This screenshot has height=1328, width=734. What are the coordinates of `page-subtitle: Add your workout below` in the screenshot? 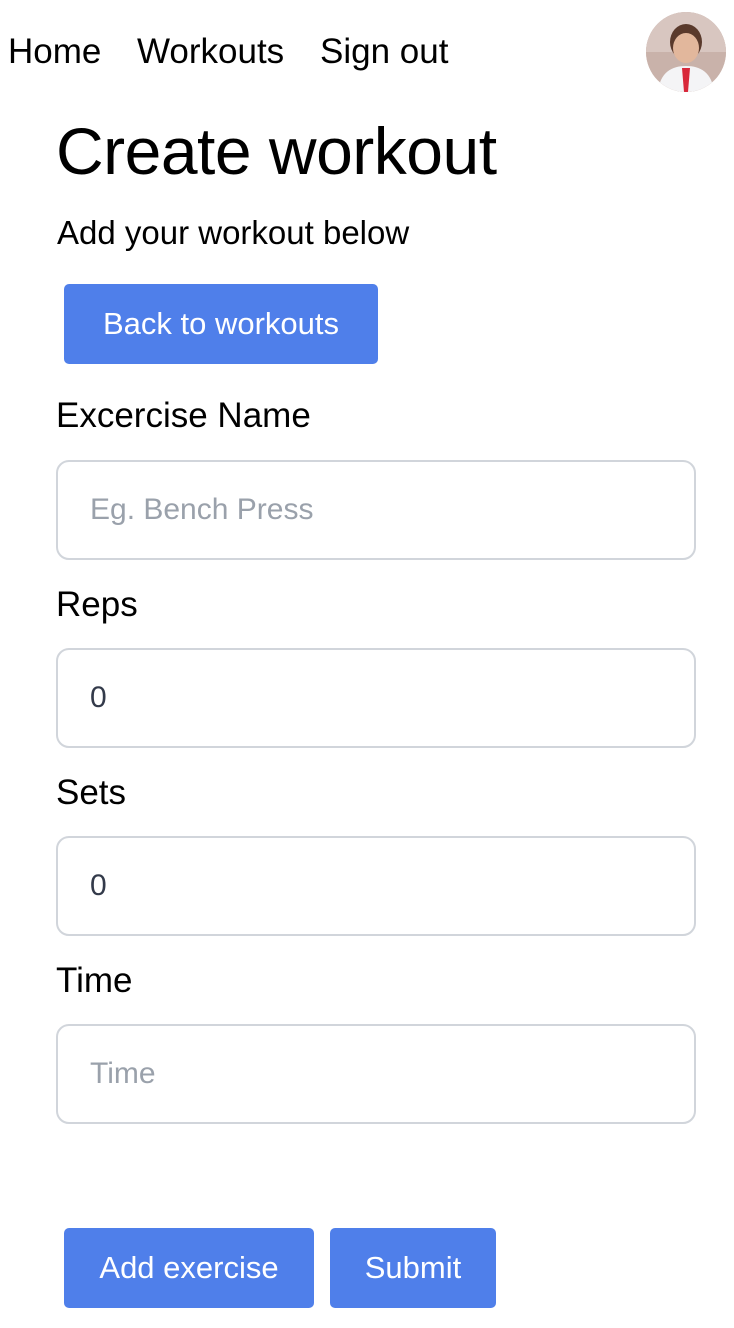 It's located at (233, 232).